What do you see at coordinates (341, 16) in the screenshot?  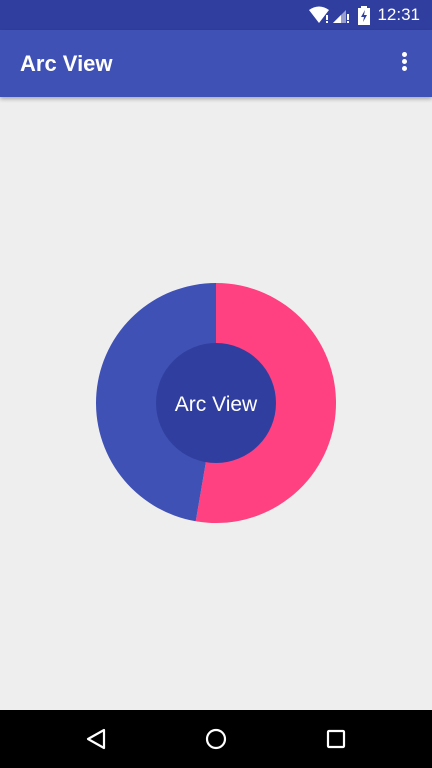 I see `signal-icon` at bounding box center [341, 16].